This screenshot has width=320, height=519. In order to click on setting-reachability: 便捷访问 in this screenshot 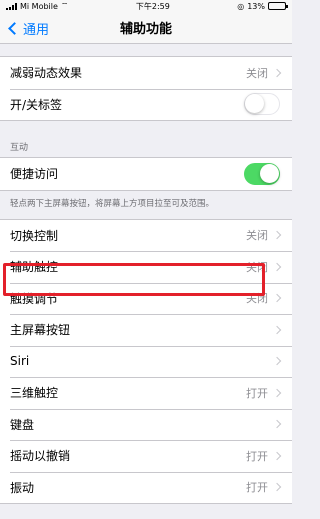, I will do `click(146, 174)`.